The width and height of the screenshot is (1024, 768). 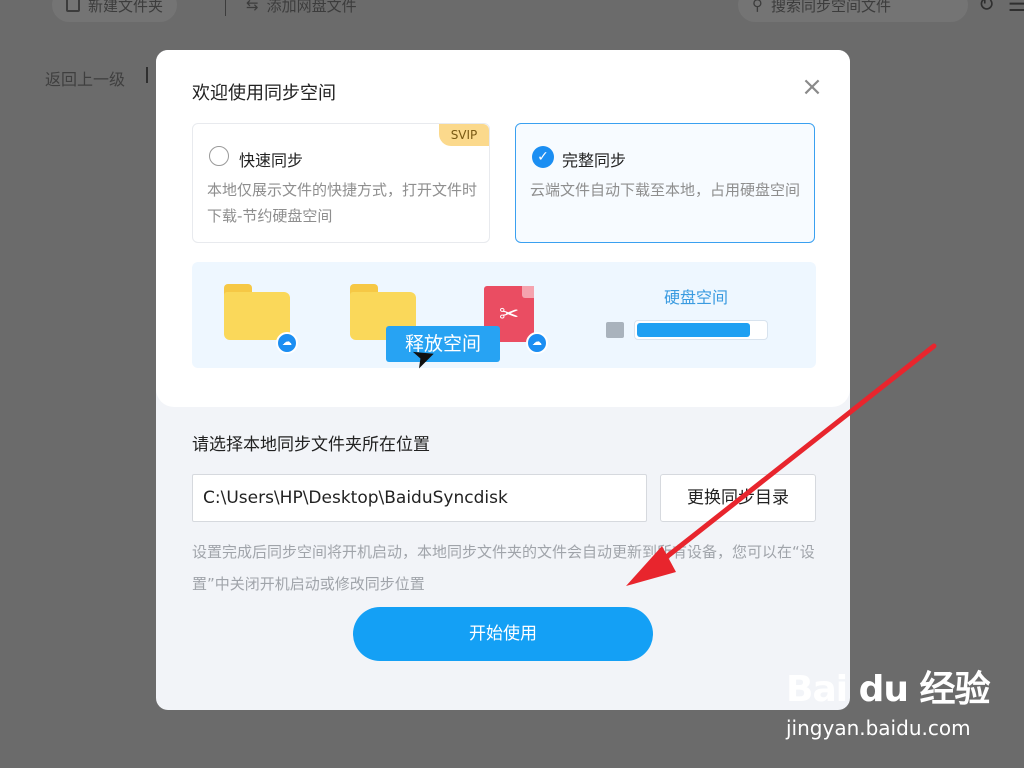 I want to click on watermark-brand: Bai du 经验, so click(x=888, y=689).